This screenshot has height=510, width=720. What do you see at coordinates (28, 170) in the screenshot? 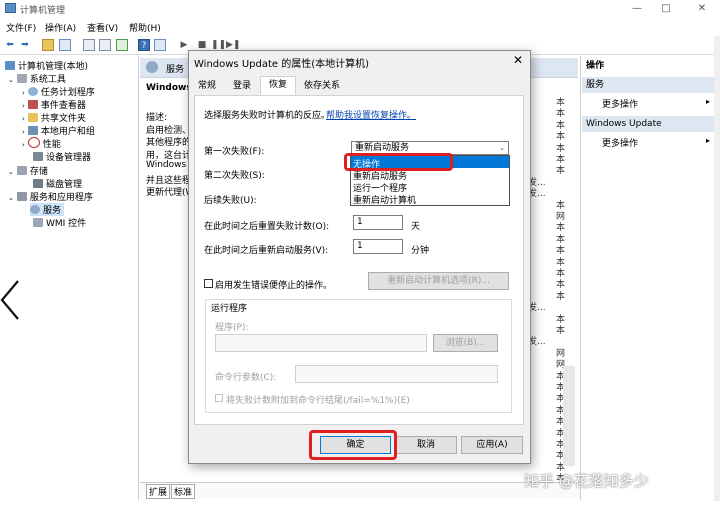
I see `tree-storage: ⌄ 存储` at bounding box center [28, 170].